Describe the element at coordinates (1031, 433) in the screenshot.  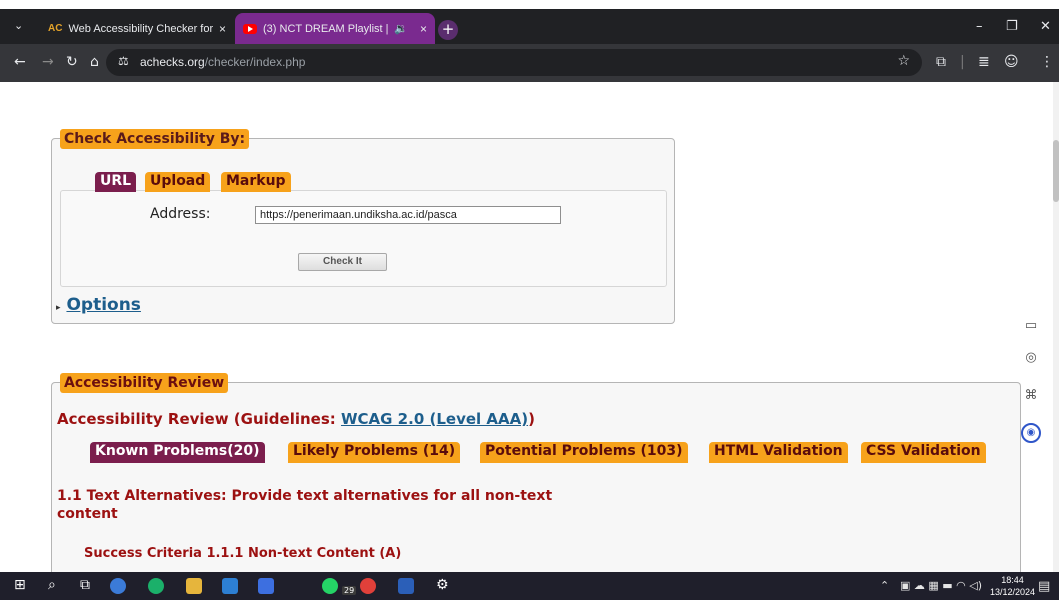
I see `copilot-icon: ◉` at that location.